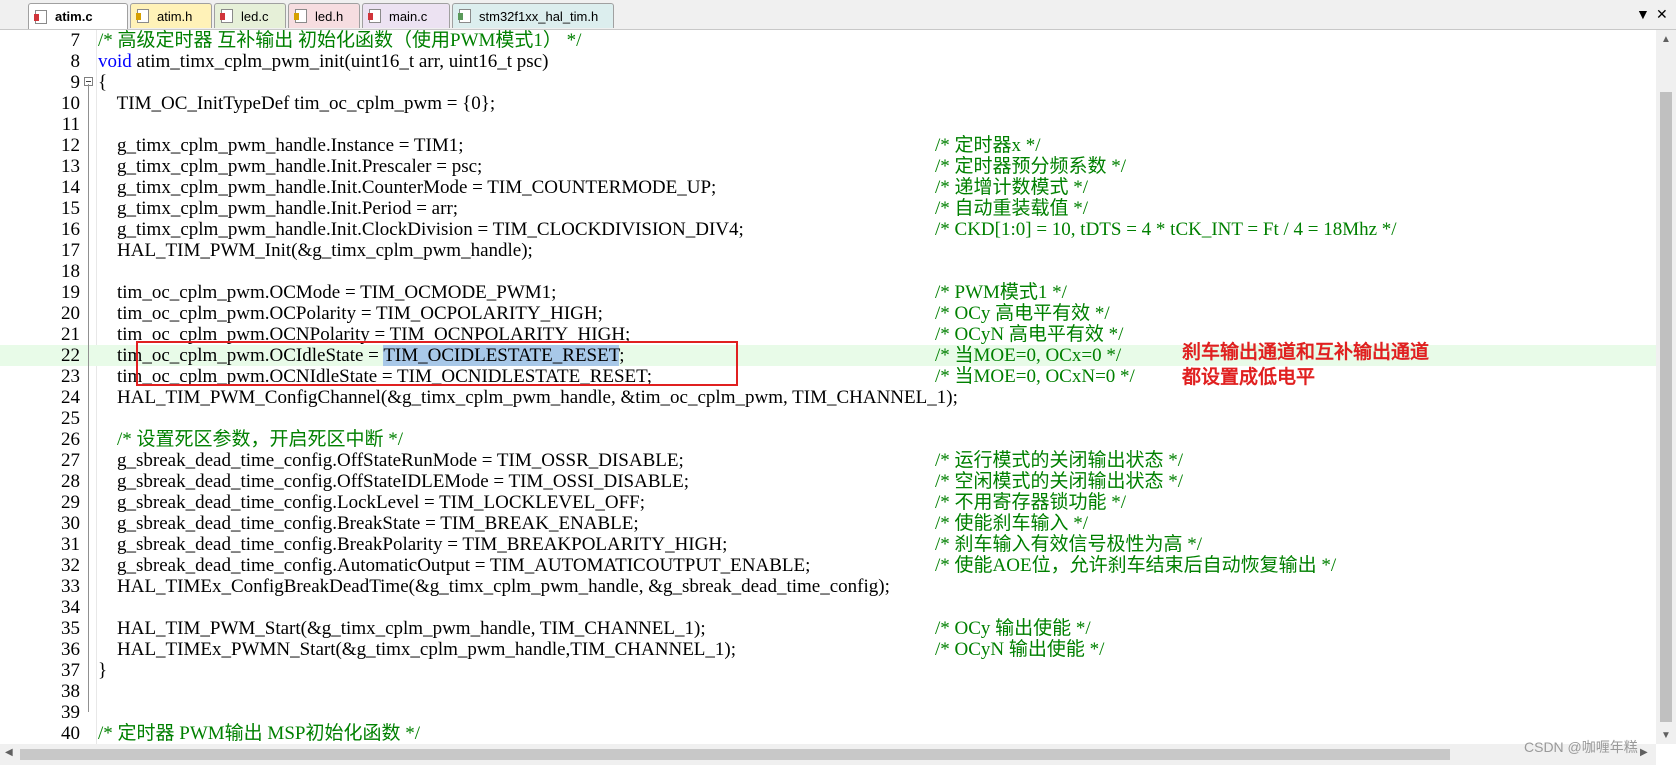 The width and height of the screenshot is (1676, 765). Describe the element at coordinates (70, 397) in the screenshot. I see `line-number: 24` at that location.